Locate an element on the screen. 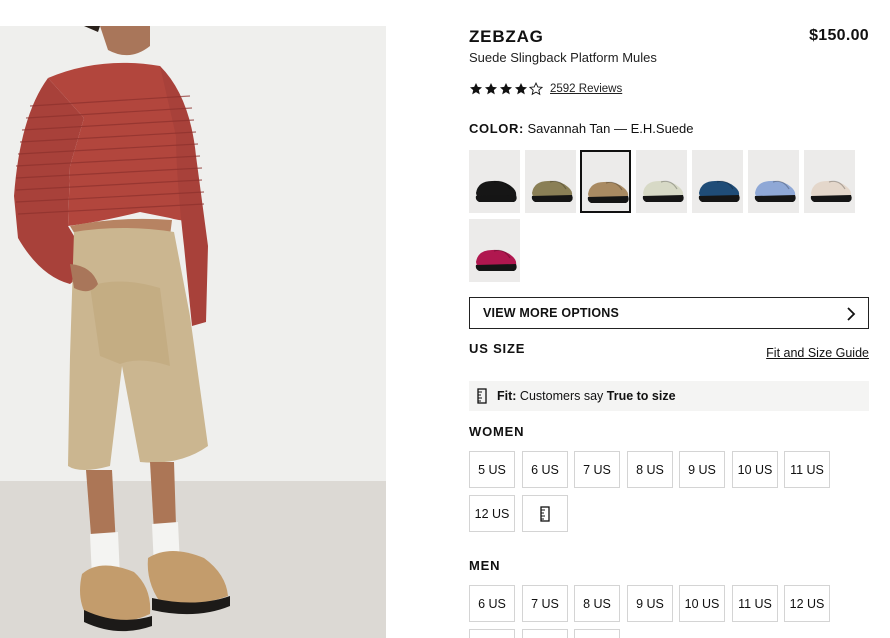  men-size-button: 8 US is located at coordinates (597, 603).